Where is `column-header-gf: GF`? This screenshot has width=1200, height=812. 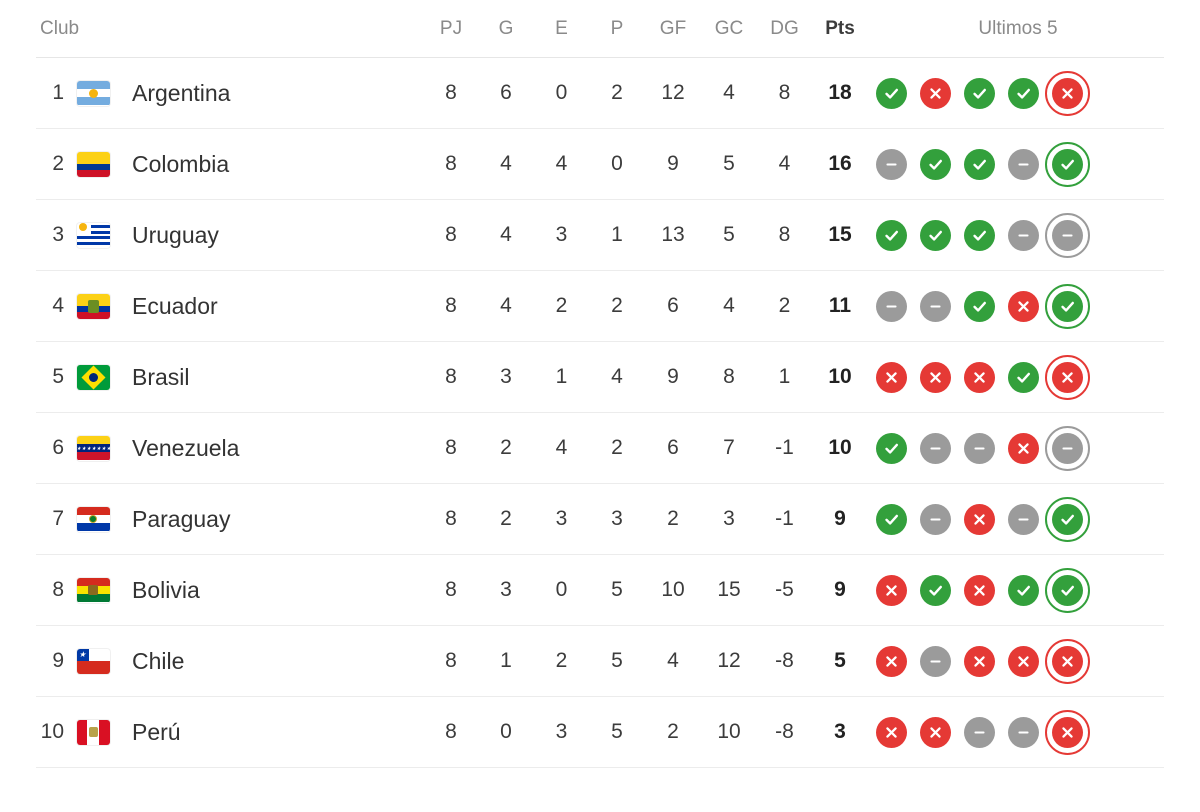
column-header-gf: GF is located at coordinates (673, 29).